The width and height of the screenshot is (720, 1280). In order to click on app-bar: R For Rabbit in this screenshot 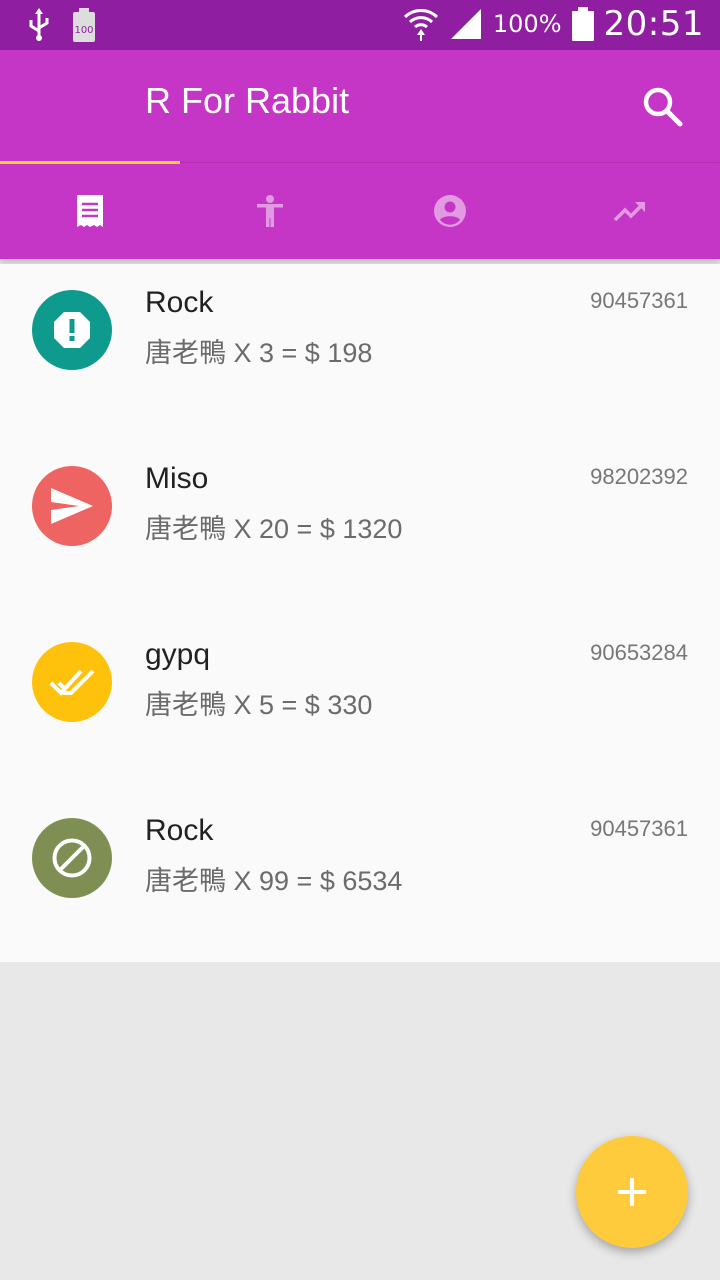, I will do `click(360, 106)`.